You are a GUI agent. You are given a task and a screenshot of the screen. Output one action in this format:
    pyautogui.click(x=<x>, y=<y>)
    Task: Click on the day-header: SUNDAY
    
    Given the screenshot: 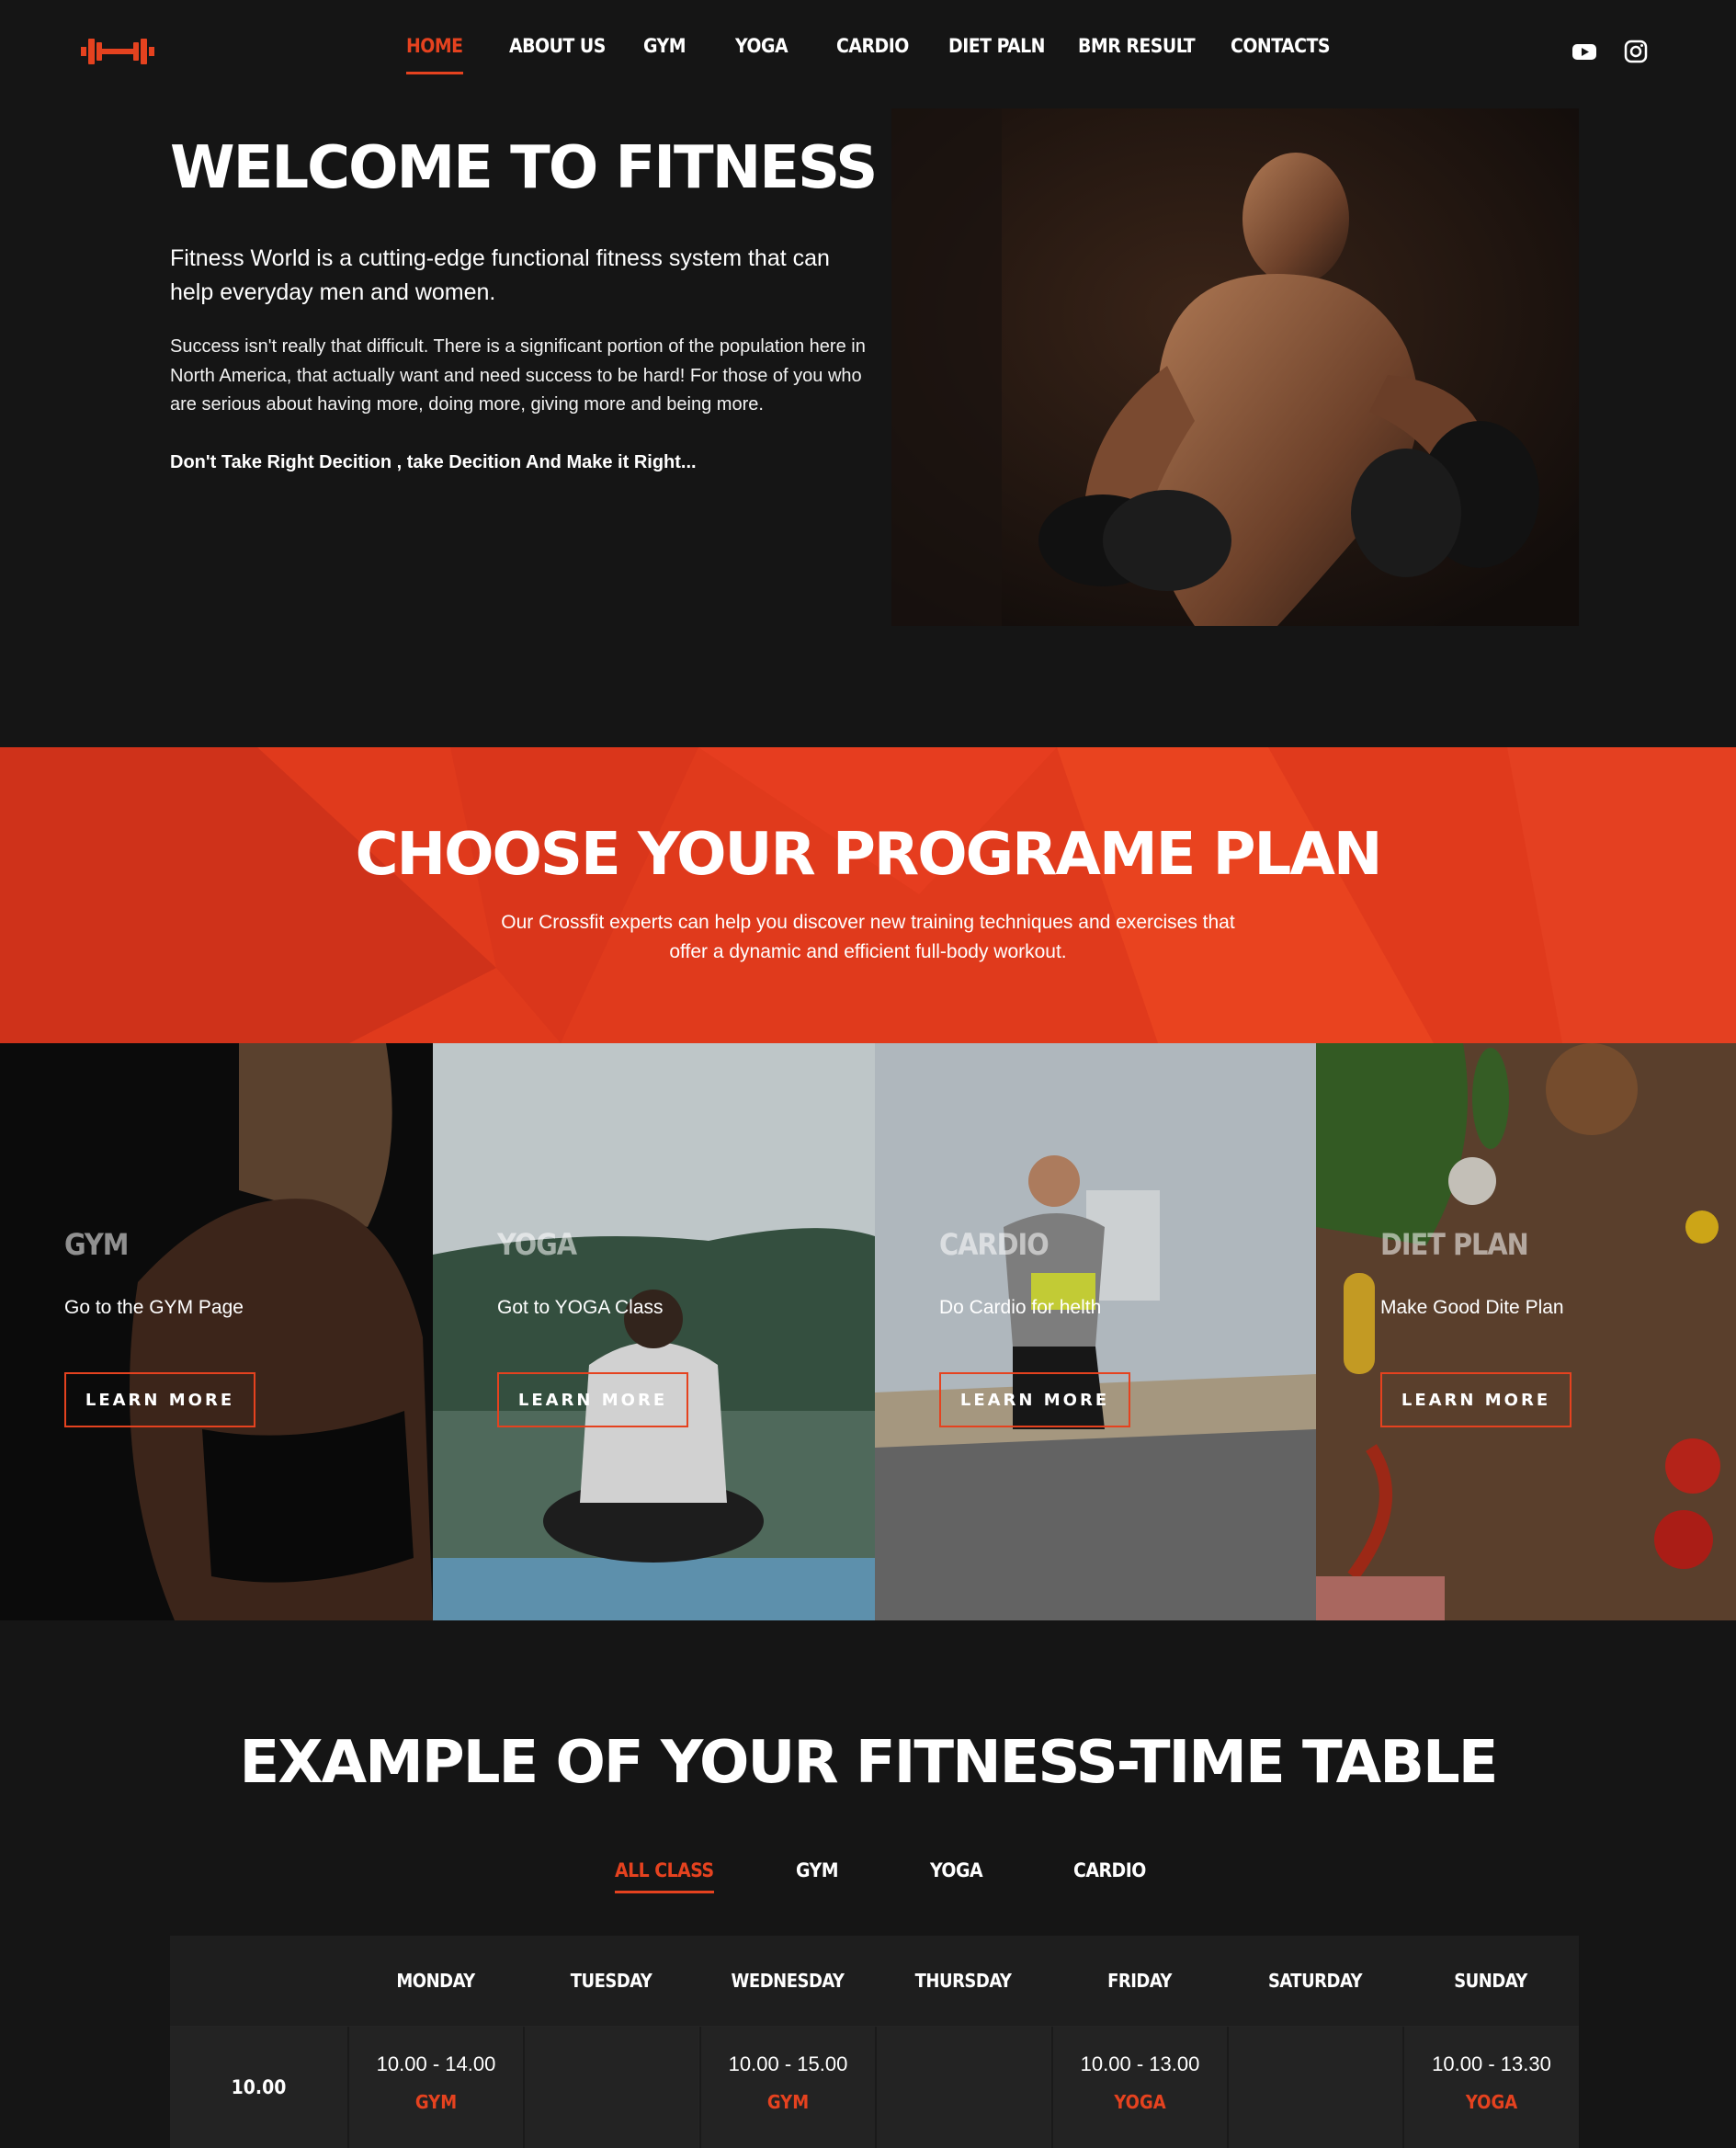 What is the action you would take?
    pyautogui.click(x=1490, y=1981)
    